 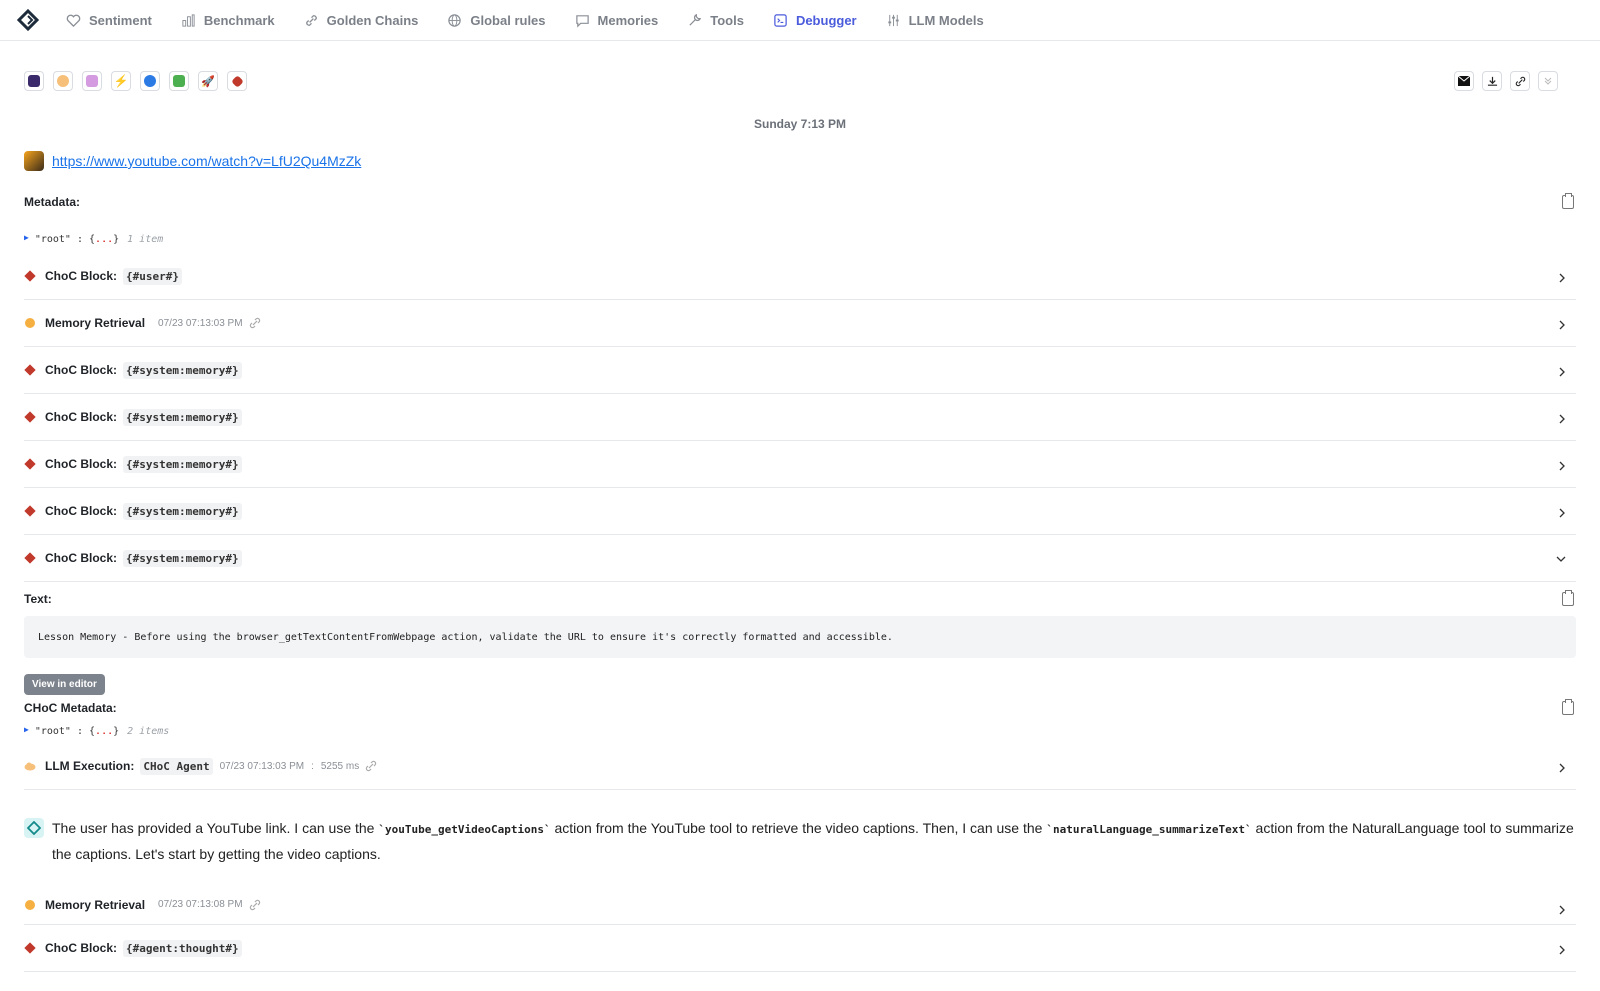 I want to click on event-label: Memory Retrieval, so click(x=95, y=904).